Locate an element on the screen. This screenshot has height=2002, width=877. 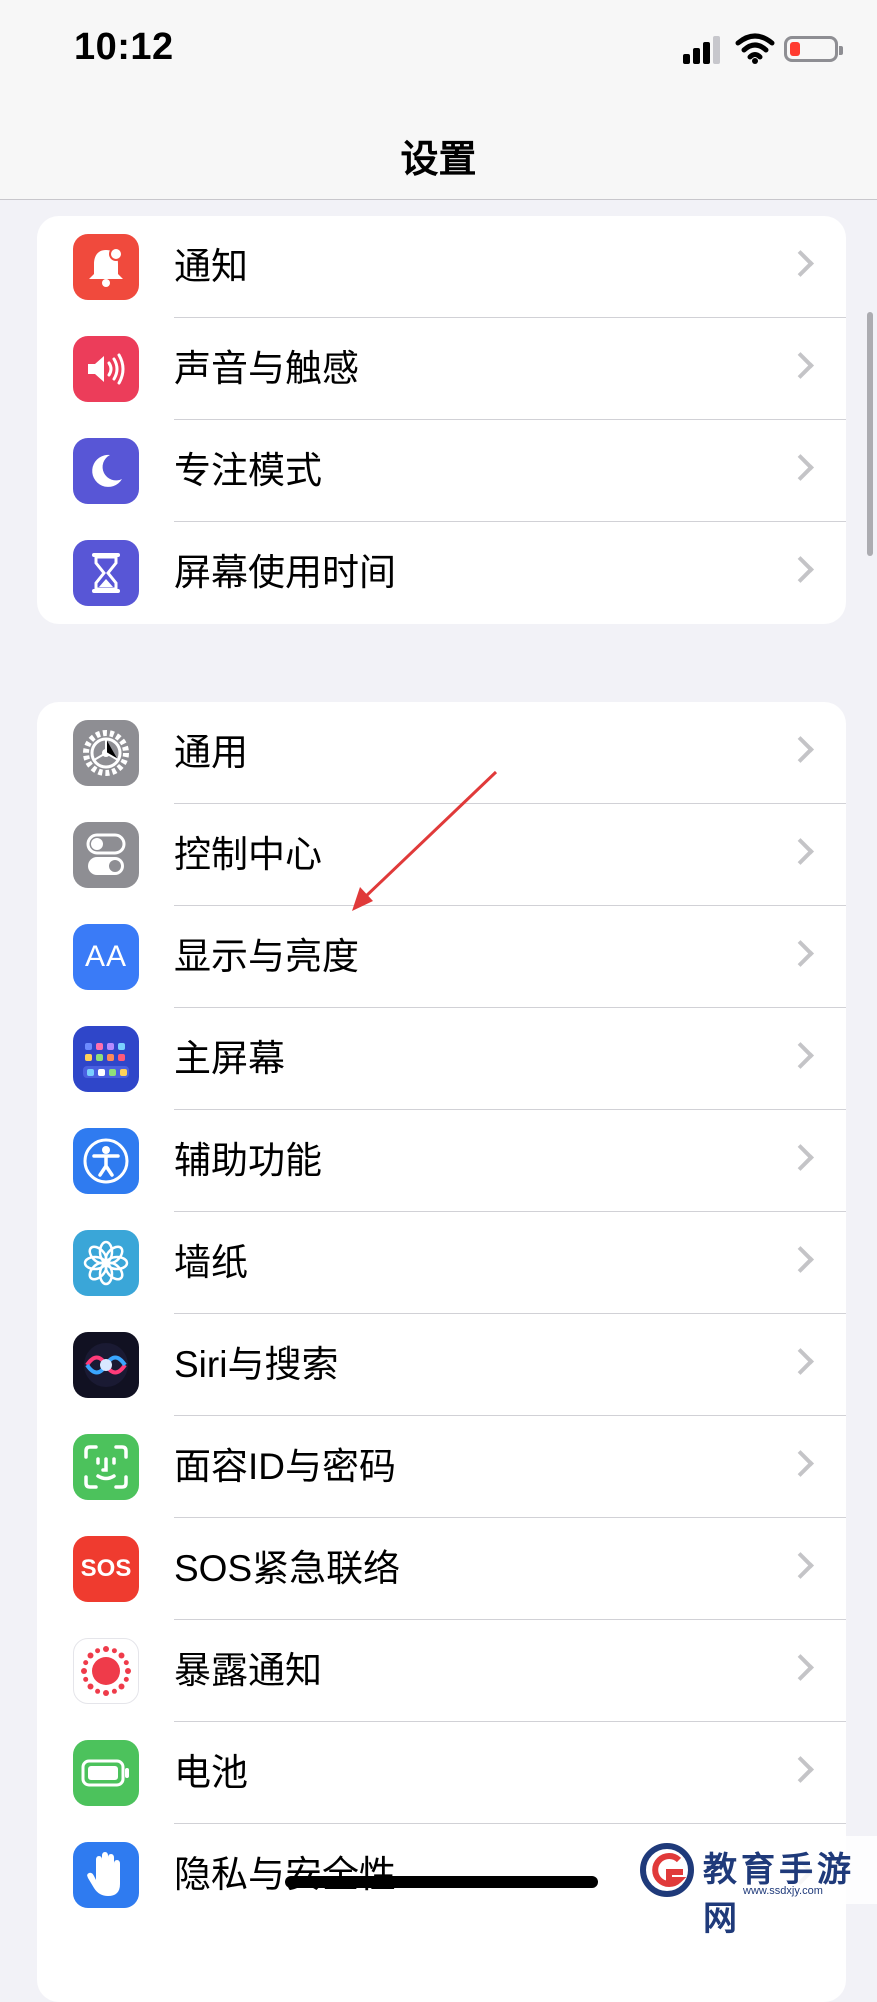
settings-row-emergency-sos: SOS SOS紧急联络 is located at coordinates (441, 1569).